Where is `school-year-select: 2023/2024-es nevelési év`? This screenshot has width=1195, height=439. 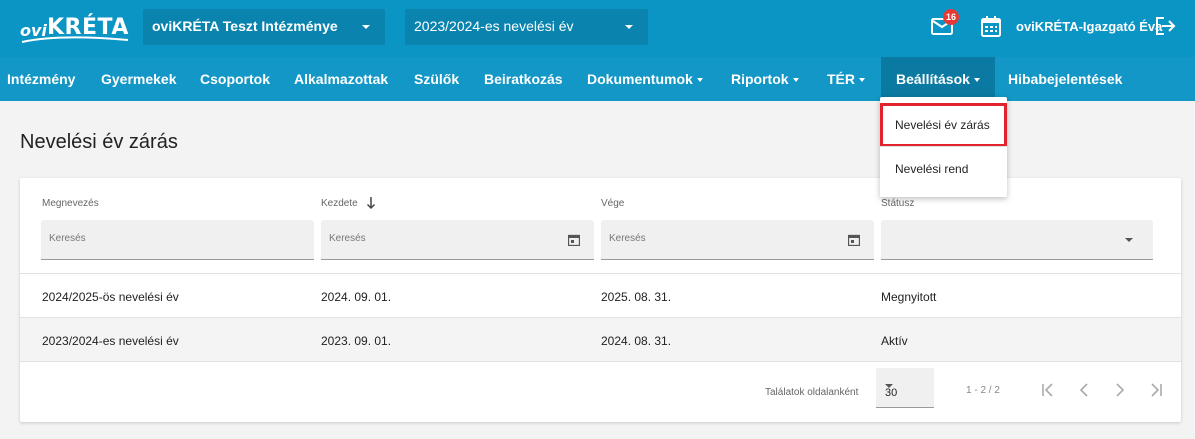
school-year-select: 2023/2024-es nevelési év is located at coordinates (526, 27).